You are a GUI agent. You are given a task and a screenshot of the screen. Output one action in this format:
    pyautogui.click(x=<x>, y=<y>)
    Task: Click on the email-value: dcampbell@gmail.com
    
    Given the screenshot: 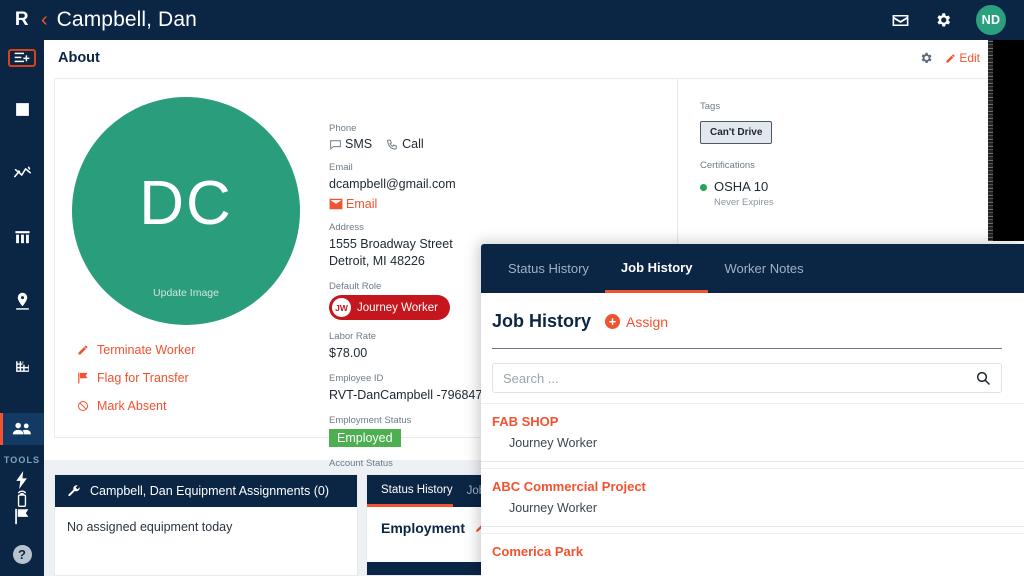 What is the action you would take?
    pyautogui.click(x=392, y=184)
    